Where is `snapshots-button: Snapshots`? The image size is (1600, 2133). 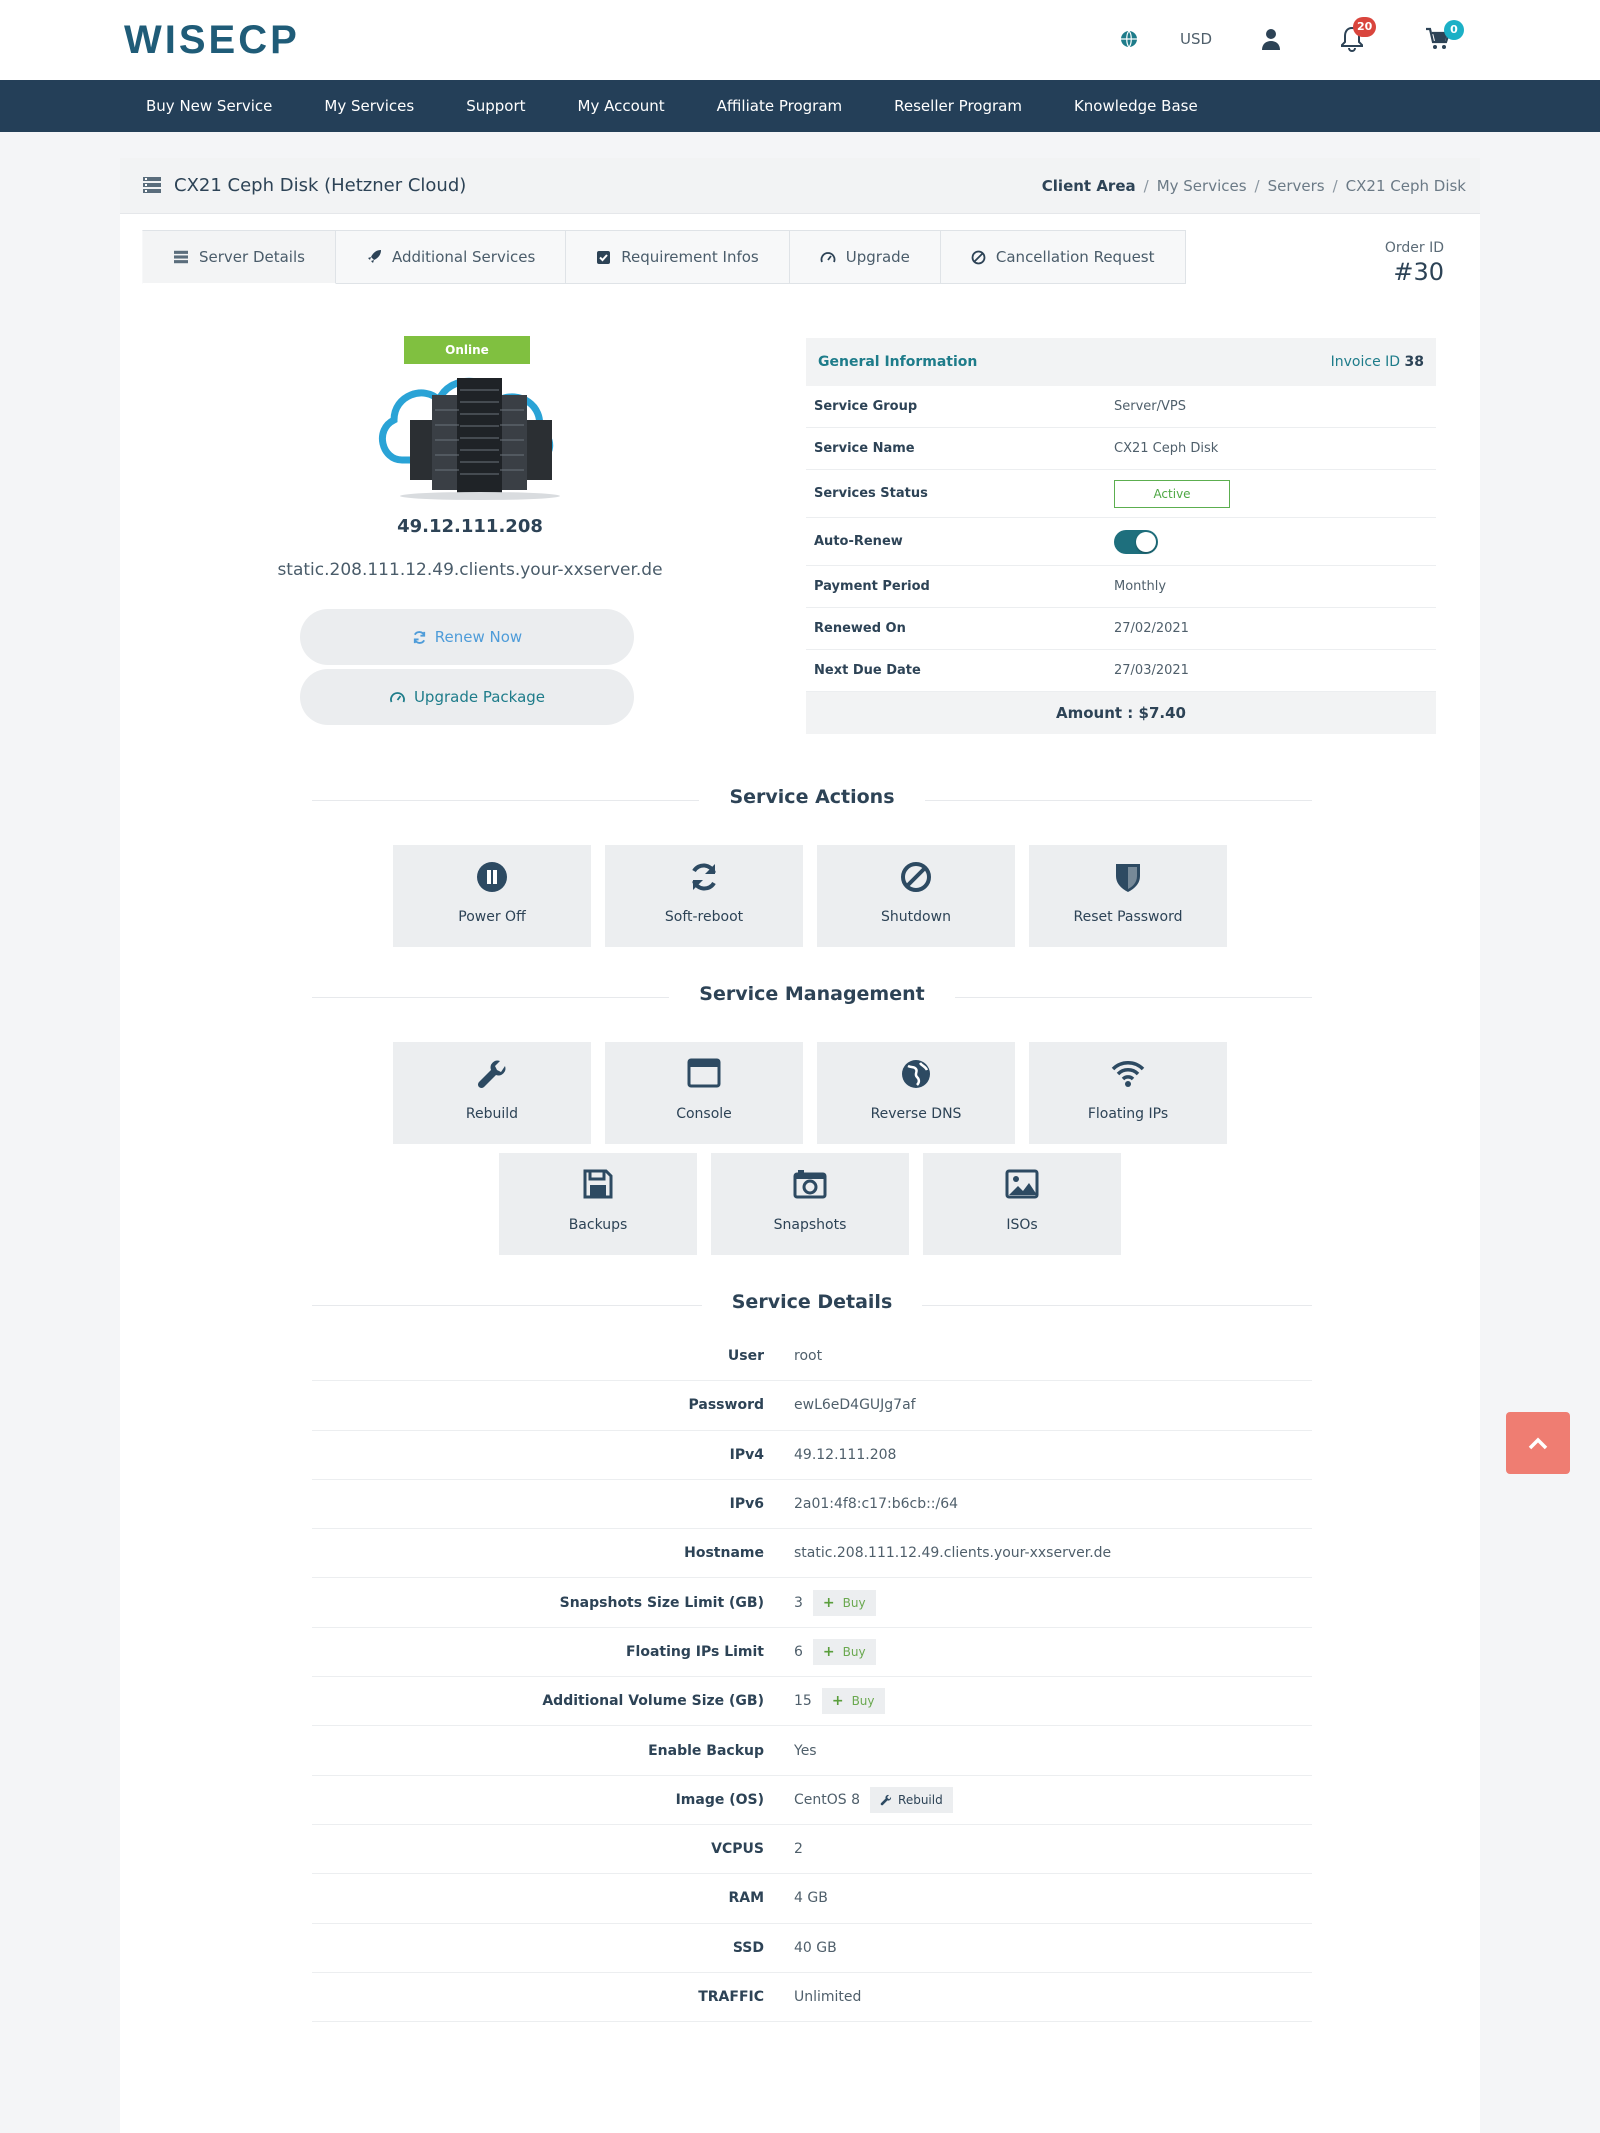
snapshots-button: Snapshots is located at coordinates (810, 1204).